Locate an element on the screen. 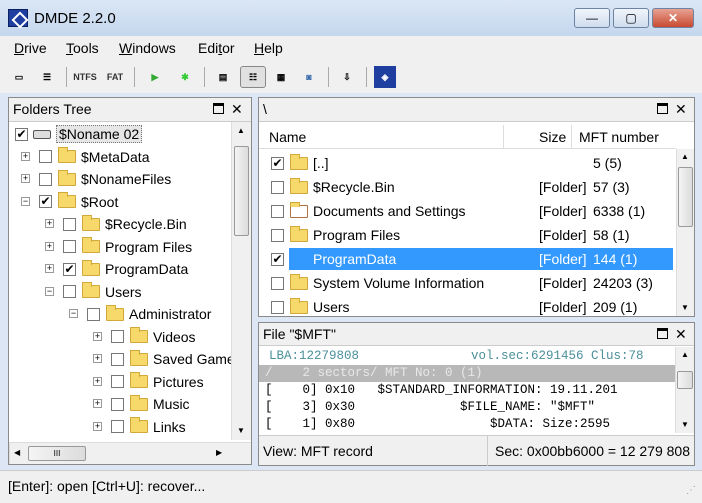 This screenshot has height=503, width=702. tree-item: + $MetaData is located at coordinates (120, 157).